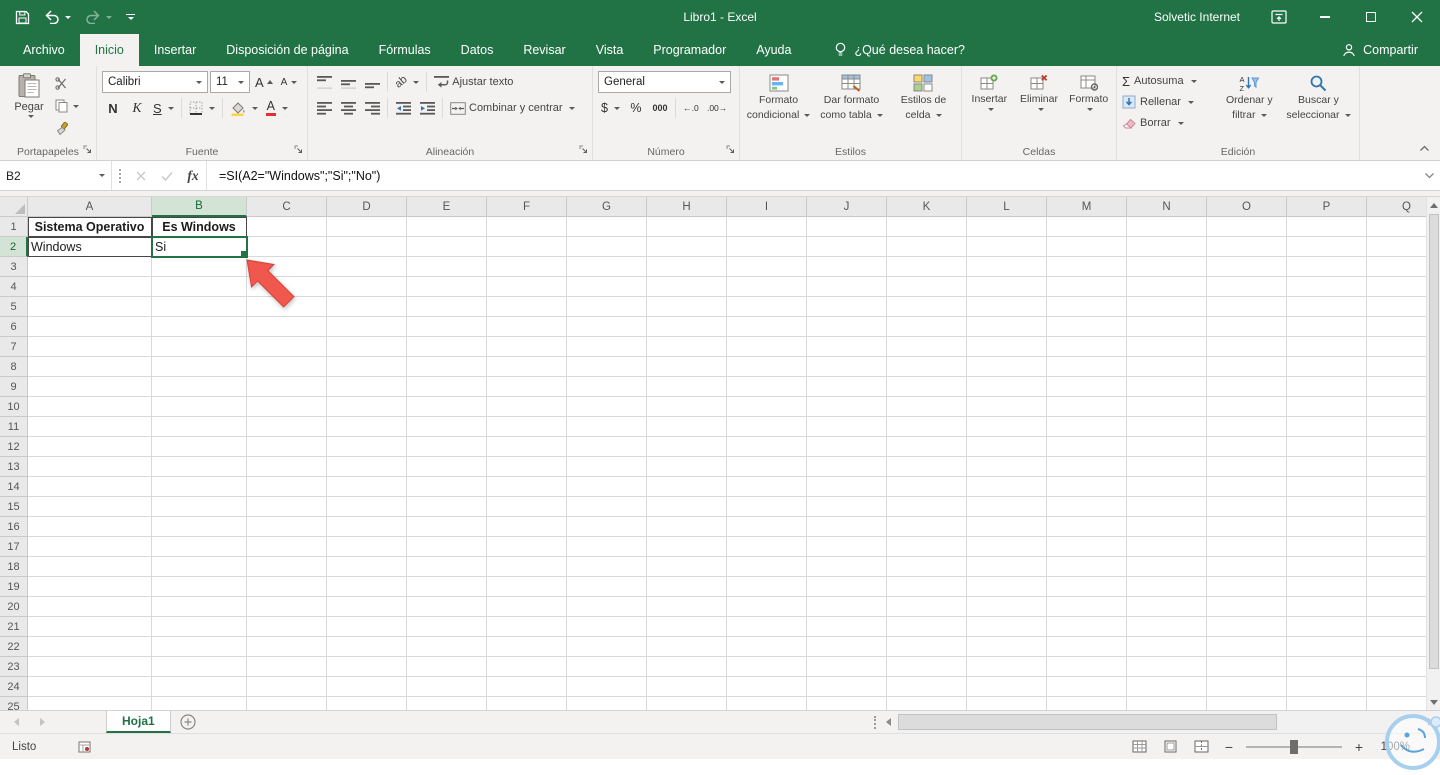 The height and width of the screenshot is (775, 1440). I want to click on cell-E2, so click(447, 247).